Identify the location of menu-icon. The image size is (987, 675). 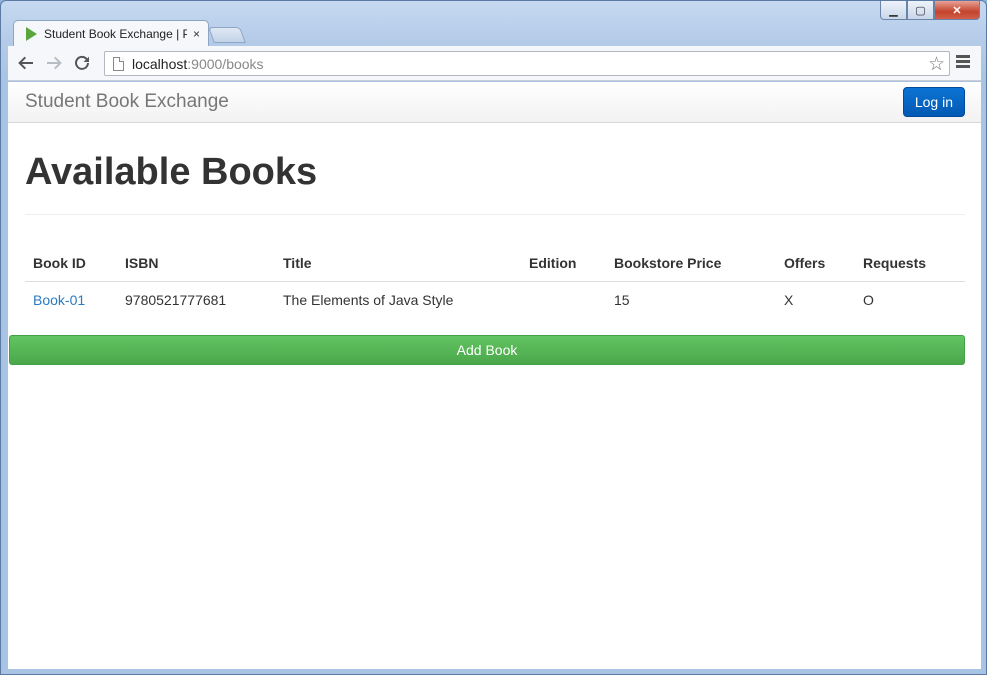
(963, 62).